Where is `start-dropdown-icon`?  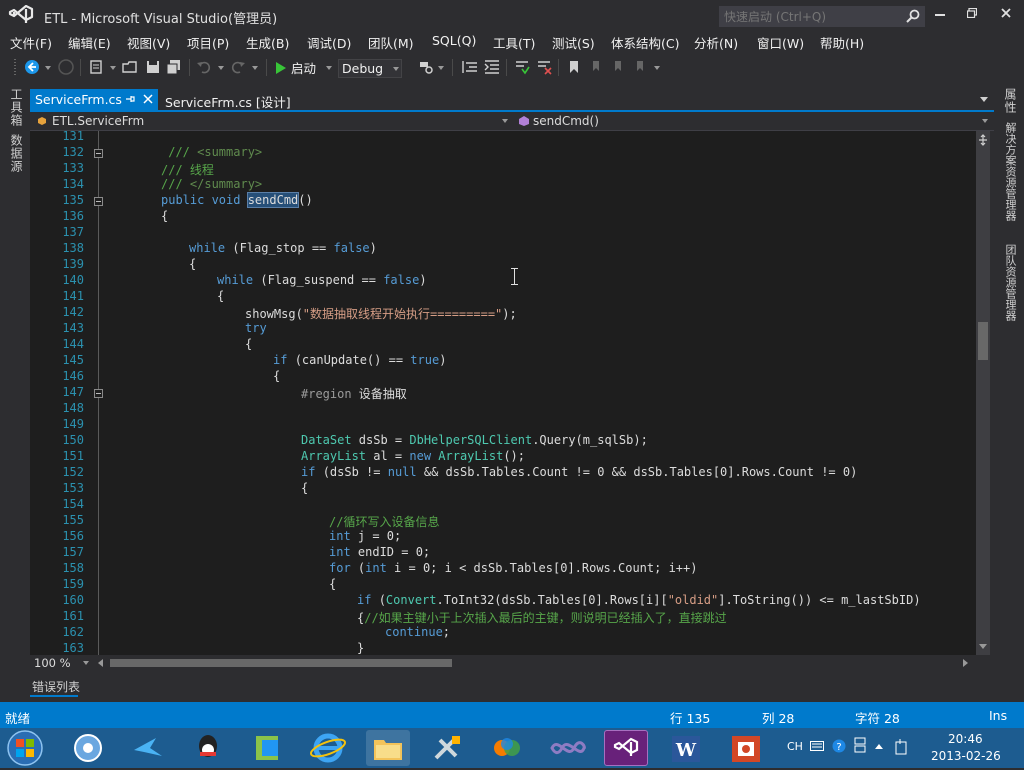 start-dropdown-icon is located at coordinates (329, 68).